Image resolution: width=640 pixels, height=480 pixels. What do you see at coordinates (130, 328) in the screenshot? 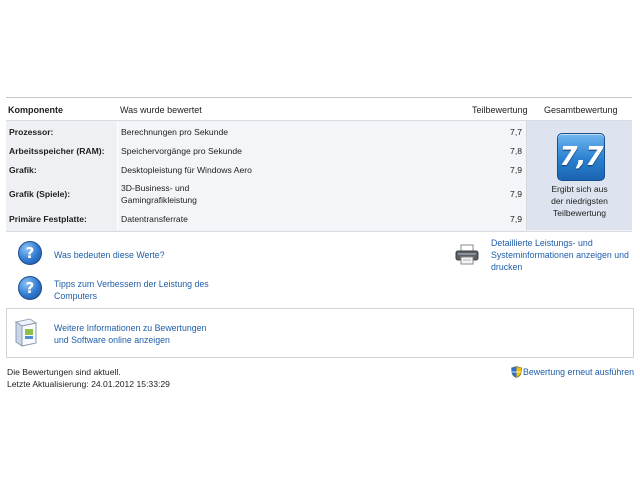
I see `online-link-line1: Weitere Informationen zu Bewertungen` at bounding box center [130, 328].